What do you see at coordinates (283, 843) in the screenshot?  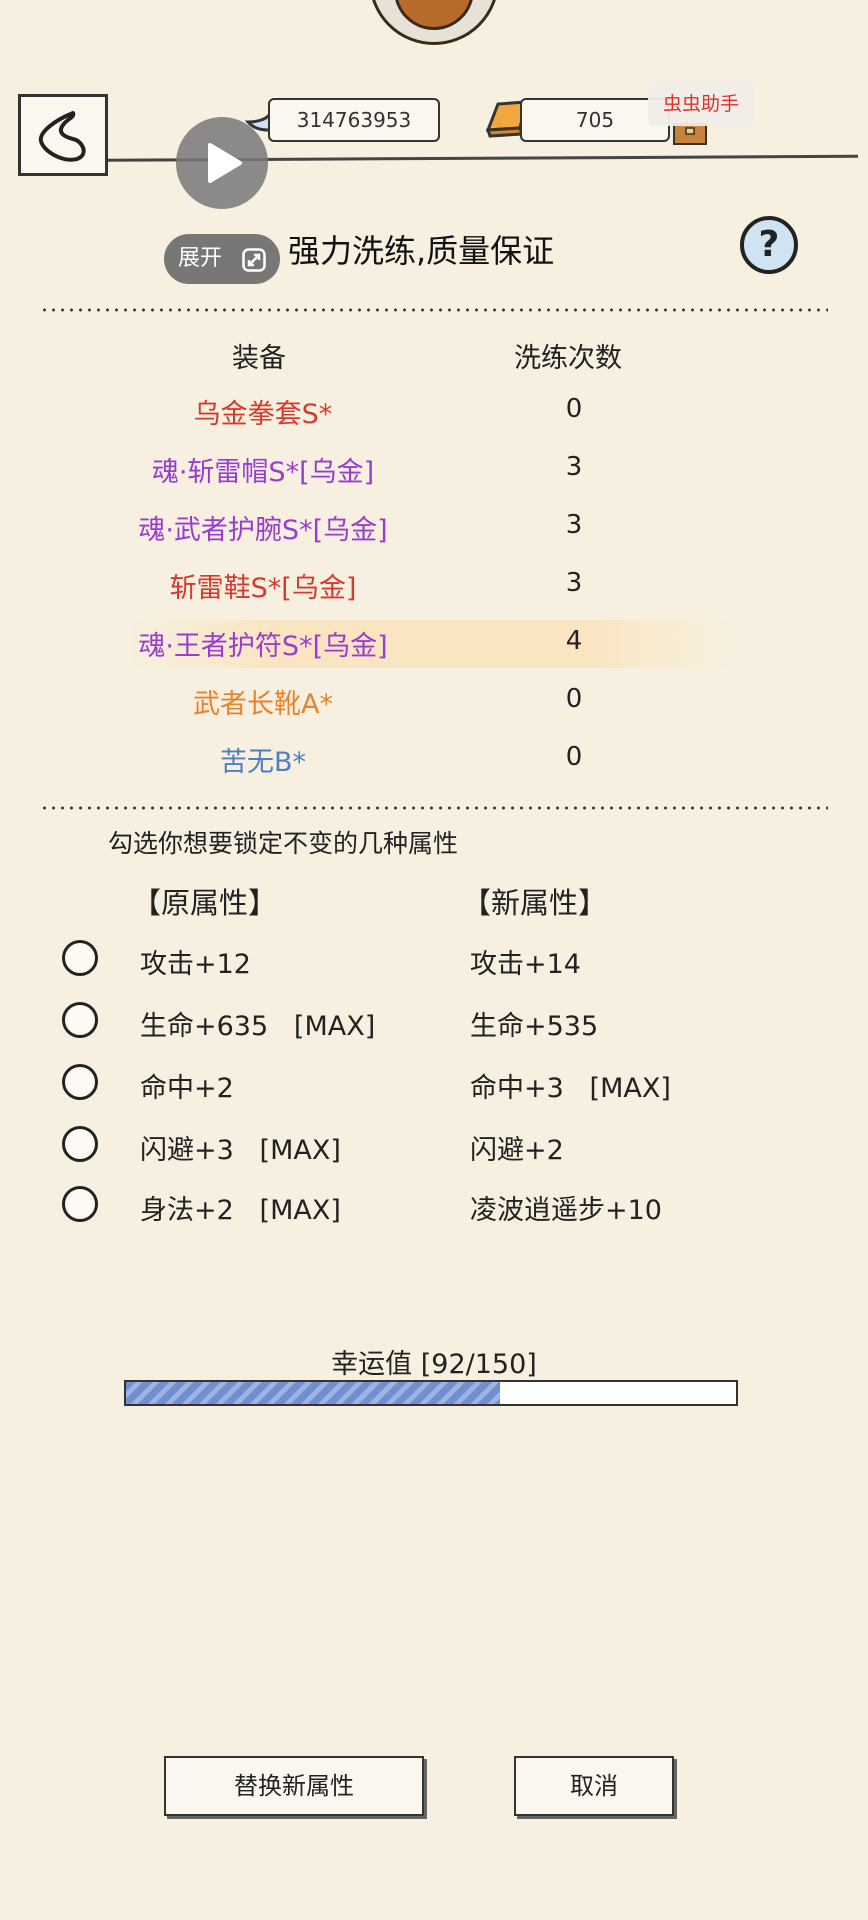 I see `lock-hint: 勾选你想要锁定不变的几种属性` at bounding box center [283, 843].